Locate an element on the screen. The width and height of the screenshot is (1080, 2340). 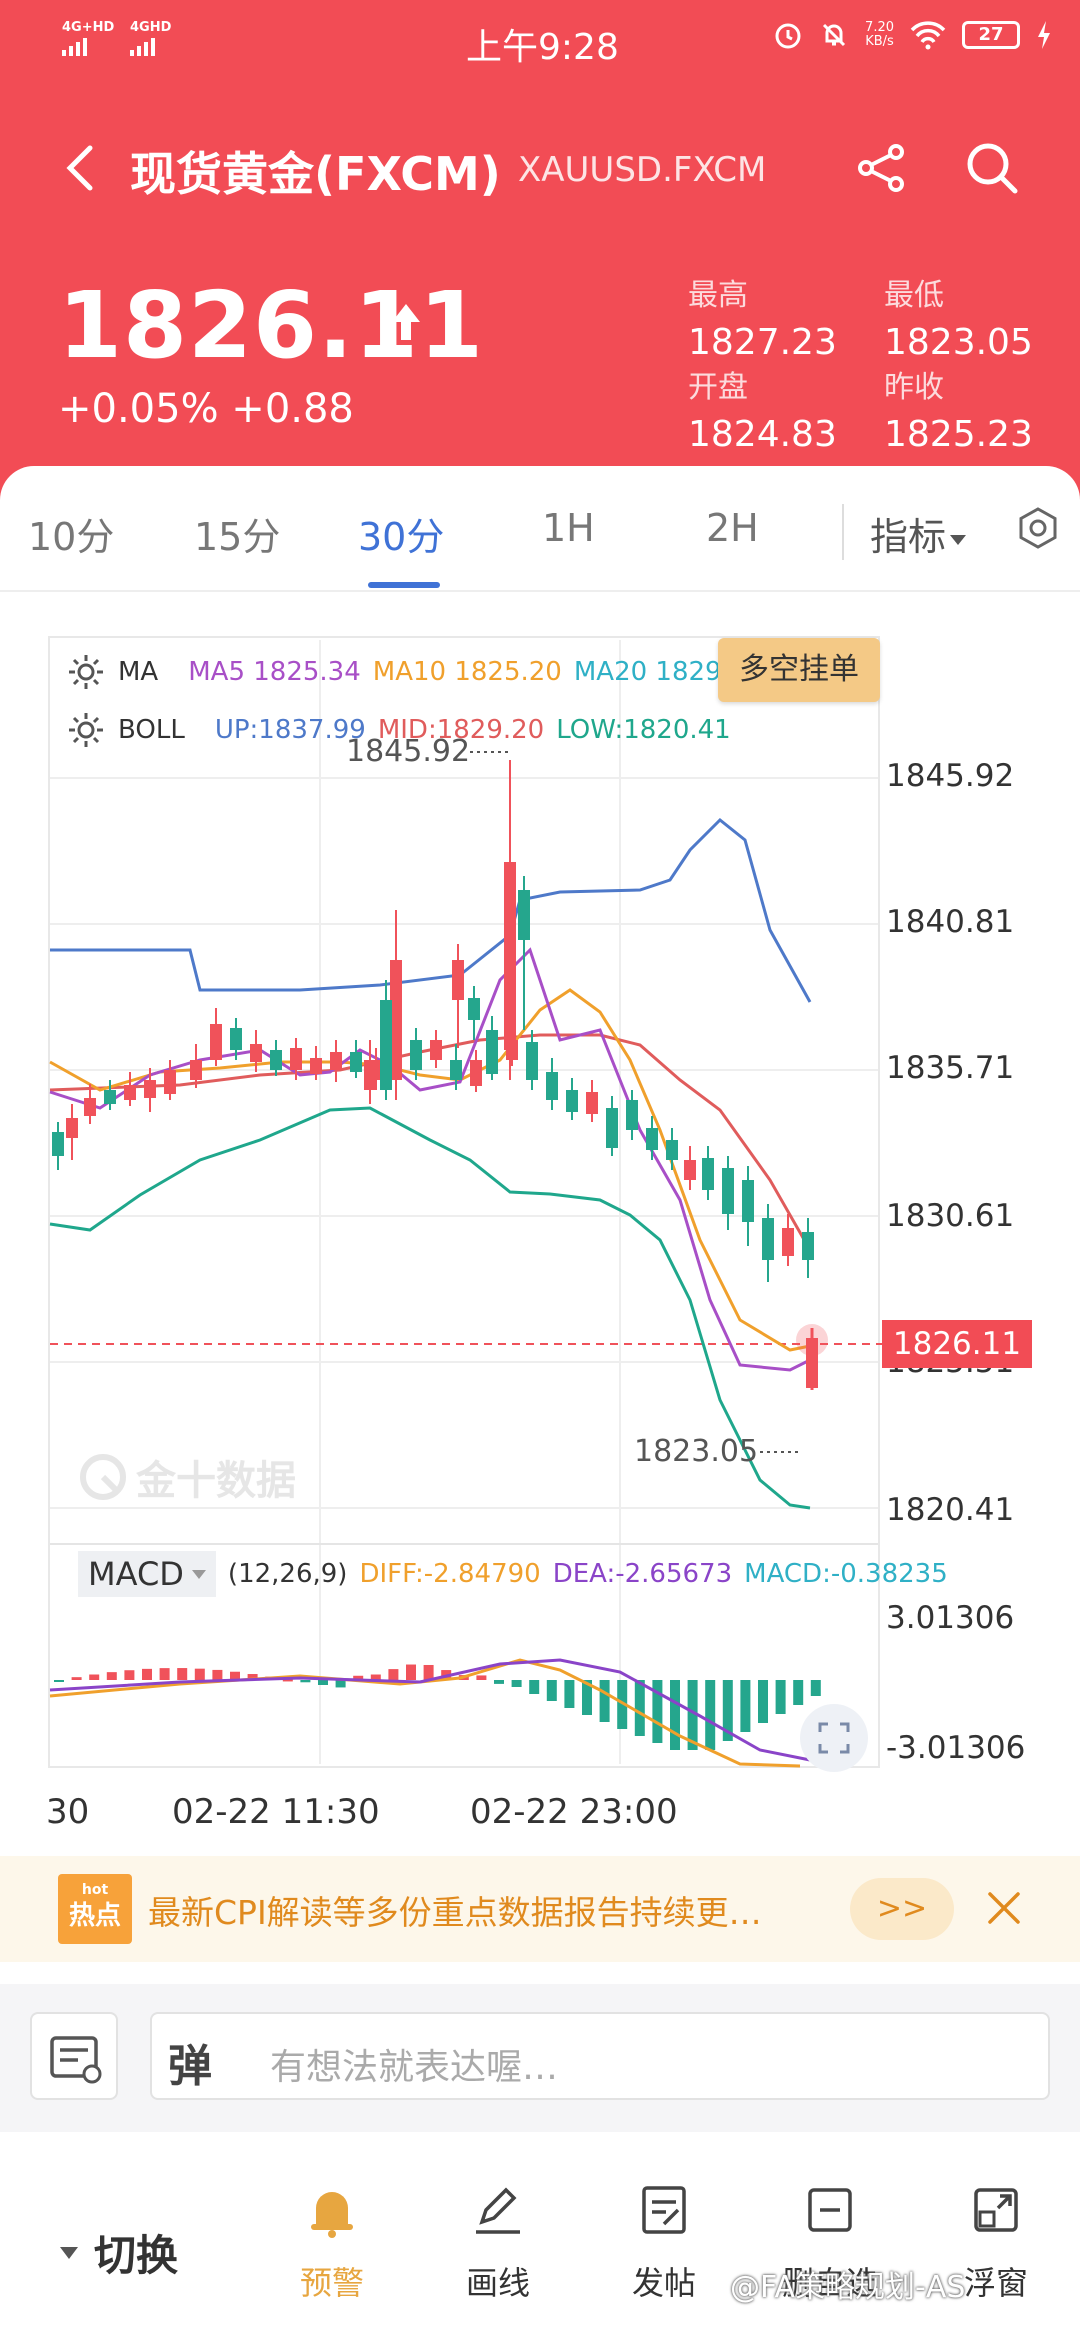
boll-upper-line is located at coordinates (431, 910).